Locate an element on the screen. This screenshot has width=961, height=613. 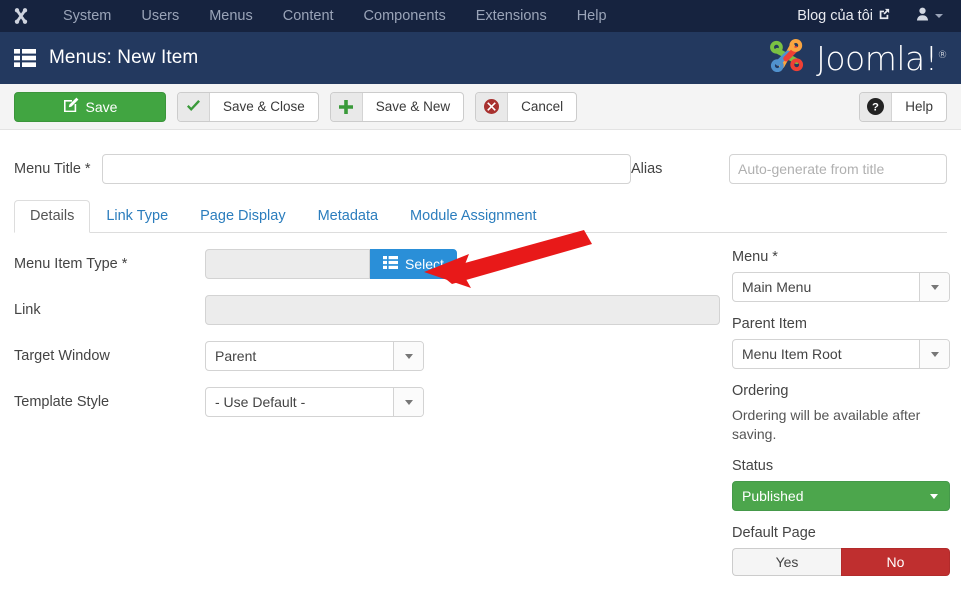
menu-item-type-row: Menu Item Type * Select is located at coordinates (367, 264).